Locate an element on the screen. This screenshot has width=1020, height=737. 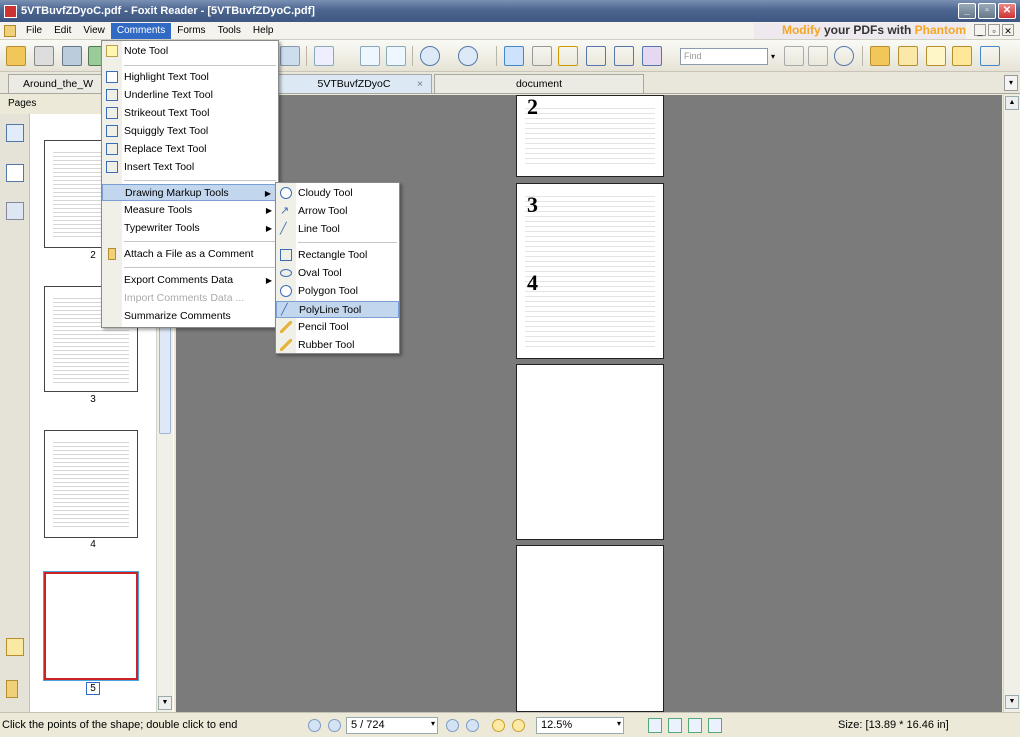
menu-item-export-comments-data: Export Comments Data ▶ is located at coordinates (190, 280).